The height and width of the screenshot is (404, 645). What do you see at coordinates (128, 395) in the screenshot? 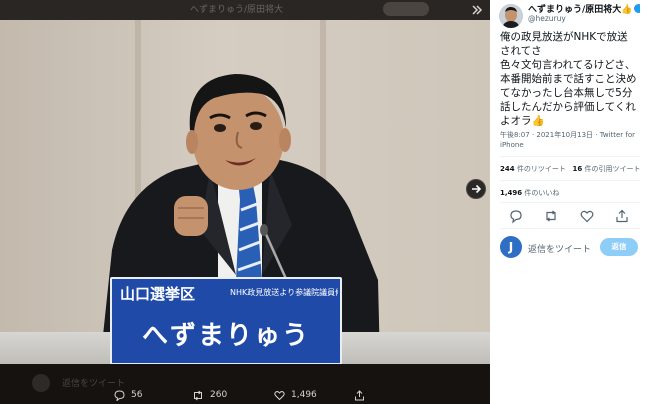
I see `viewer-reply-action: 56` at bounding box center [128, 395].